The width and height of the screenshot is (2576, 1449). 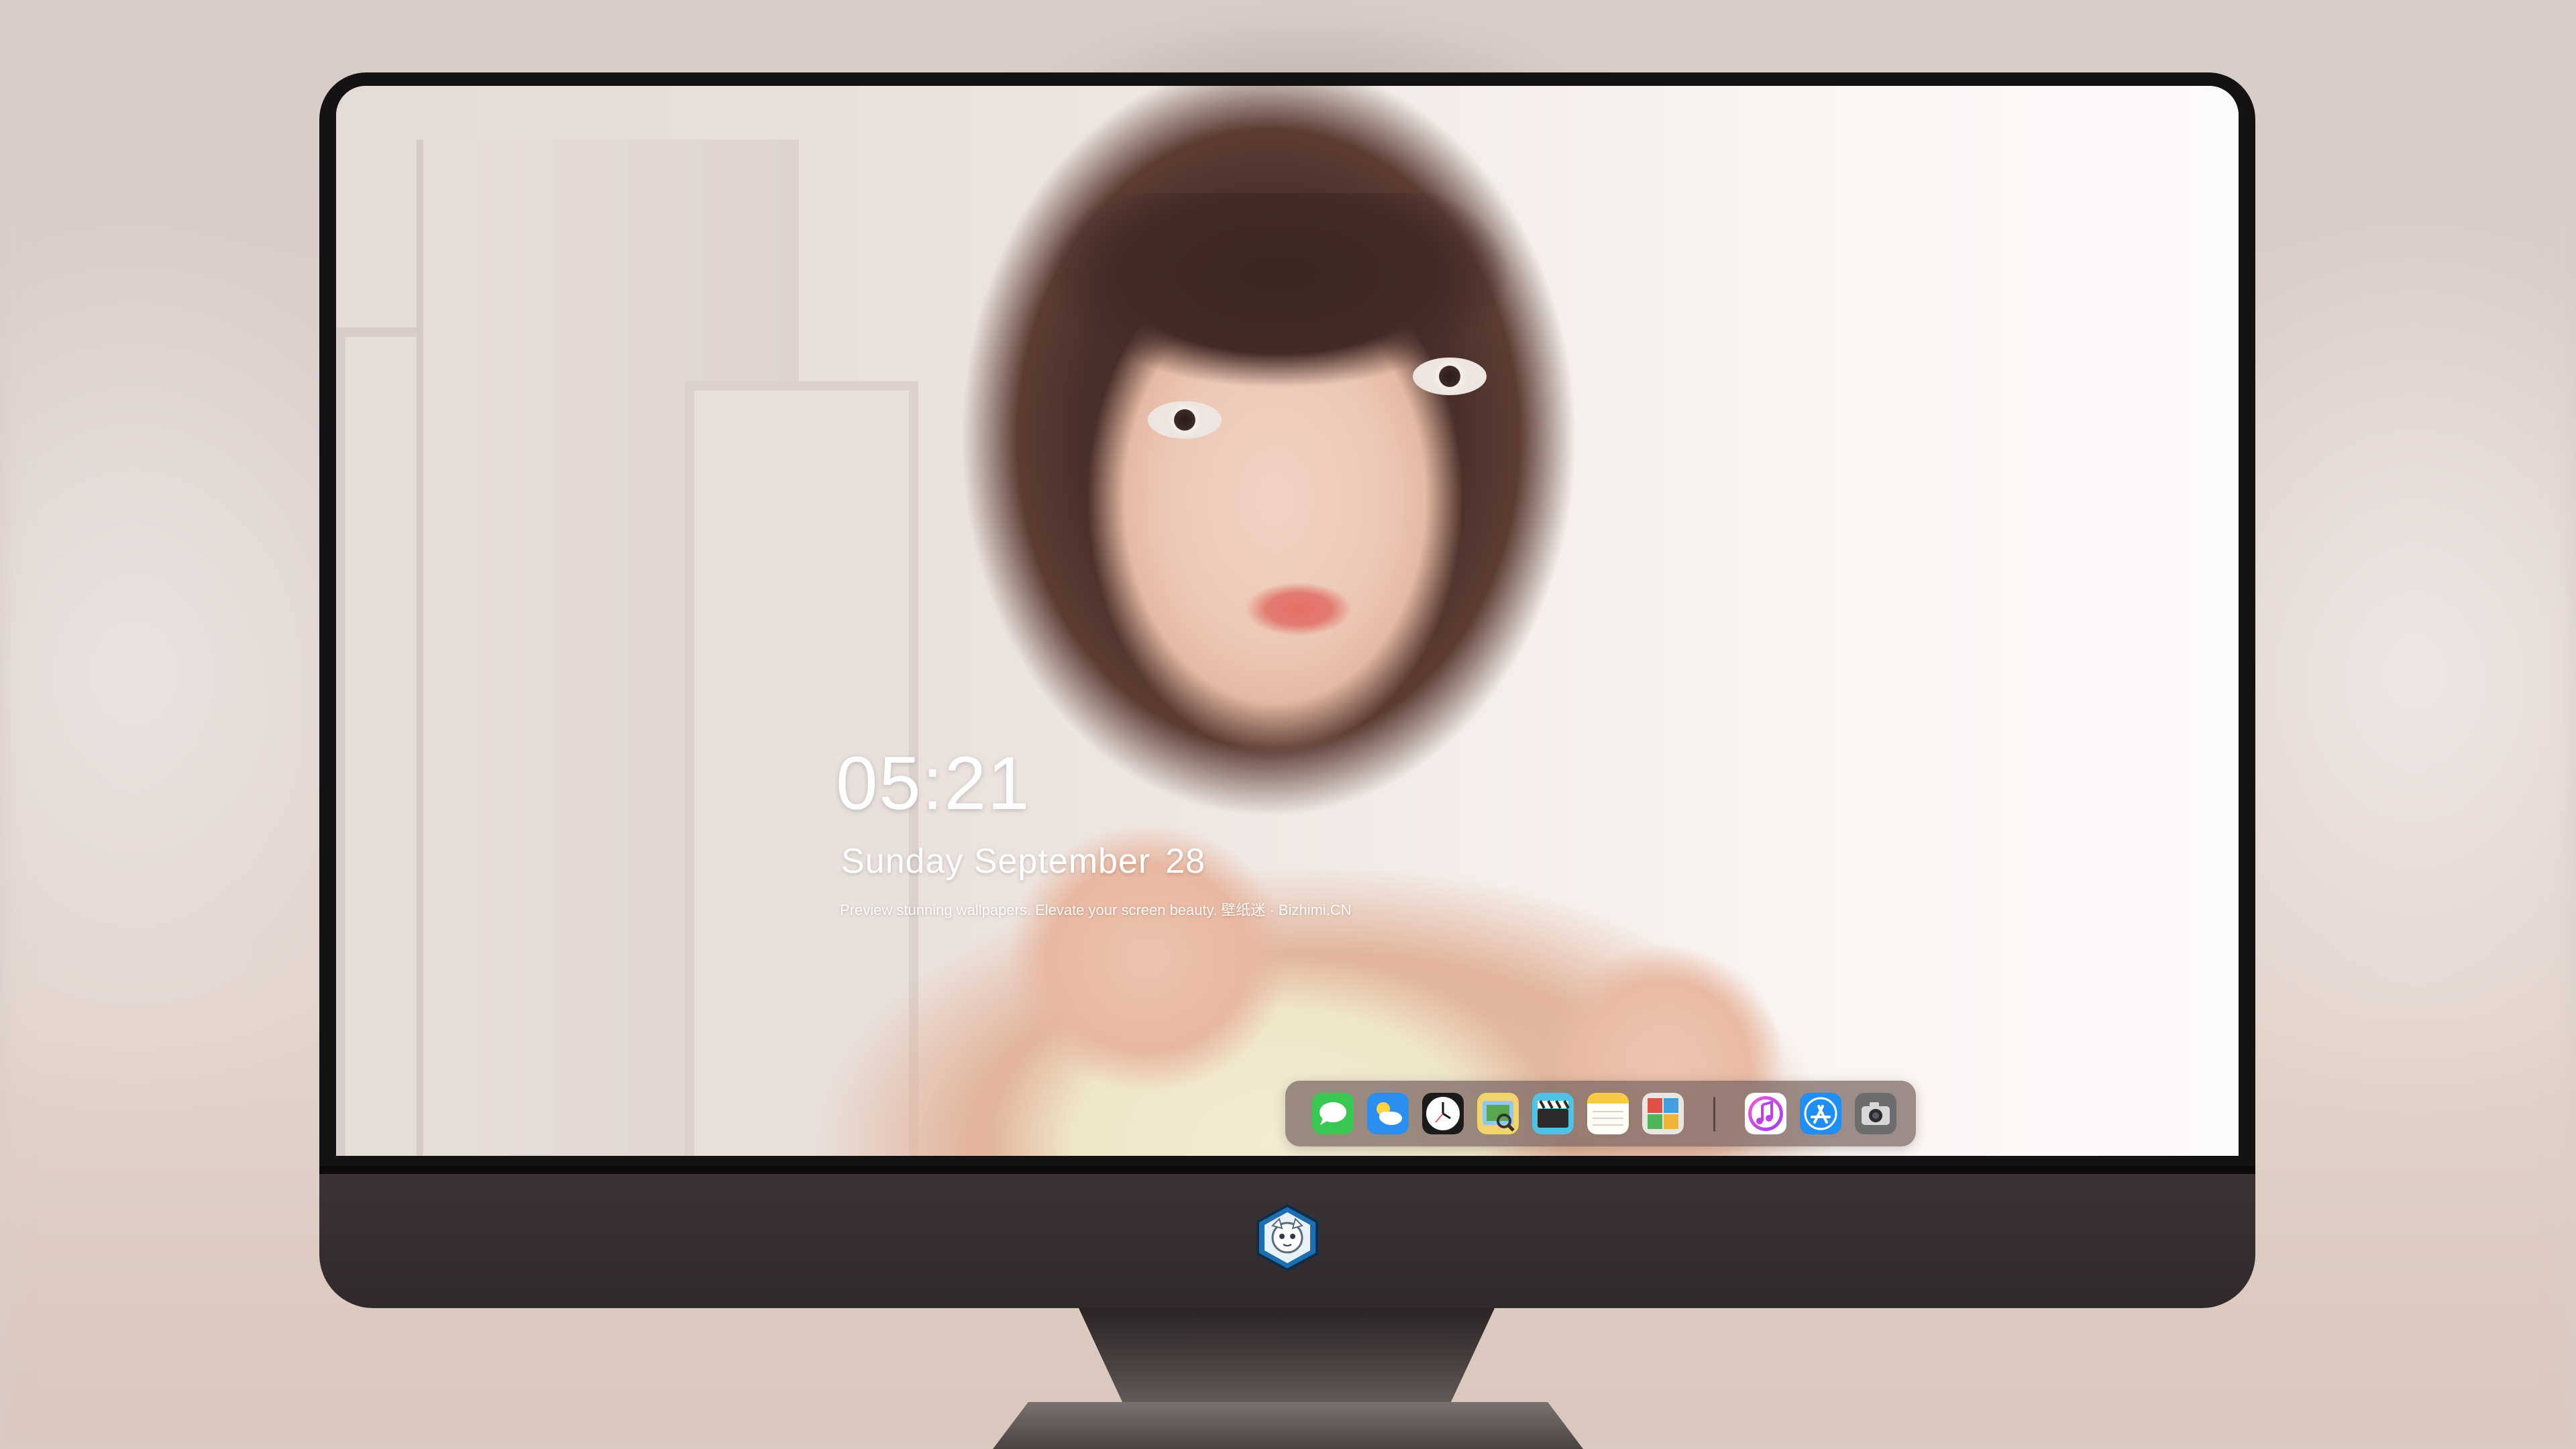 I want to click on app-store-icon, so click(x=1820, y=1113).